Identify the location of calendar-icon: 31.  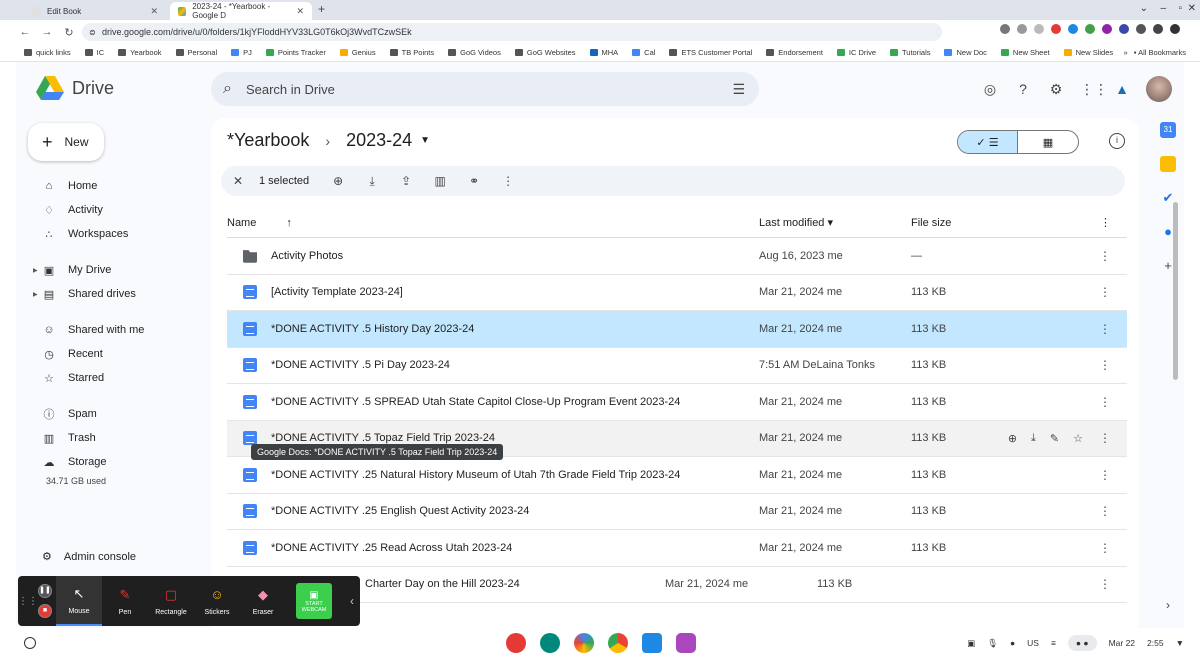
(1168, 130).